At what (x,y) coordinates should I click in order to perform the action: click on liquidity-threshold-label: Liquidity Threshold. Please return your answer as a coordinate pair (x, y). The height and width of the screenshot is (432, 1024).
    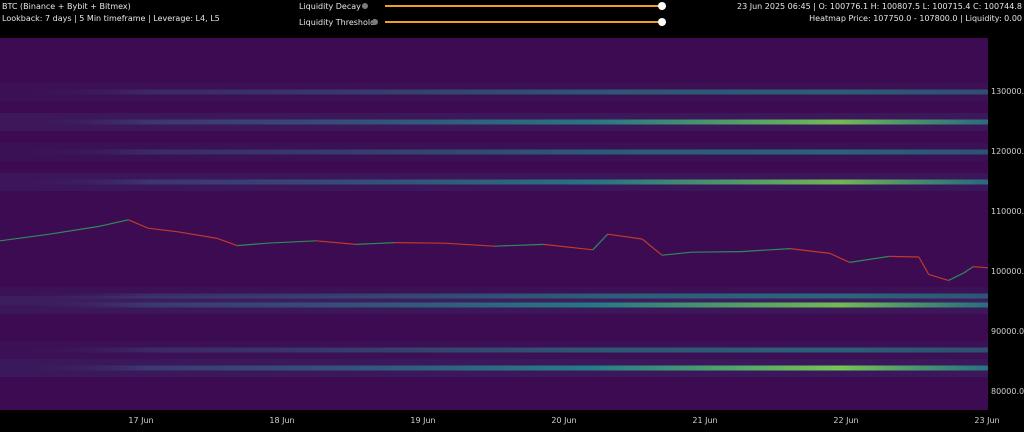
    Looking at the image, I should click on (337, 22).